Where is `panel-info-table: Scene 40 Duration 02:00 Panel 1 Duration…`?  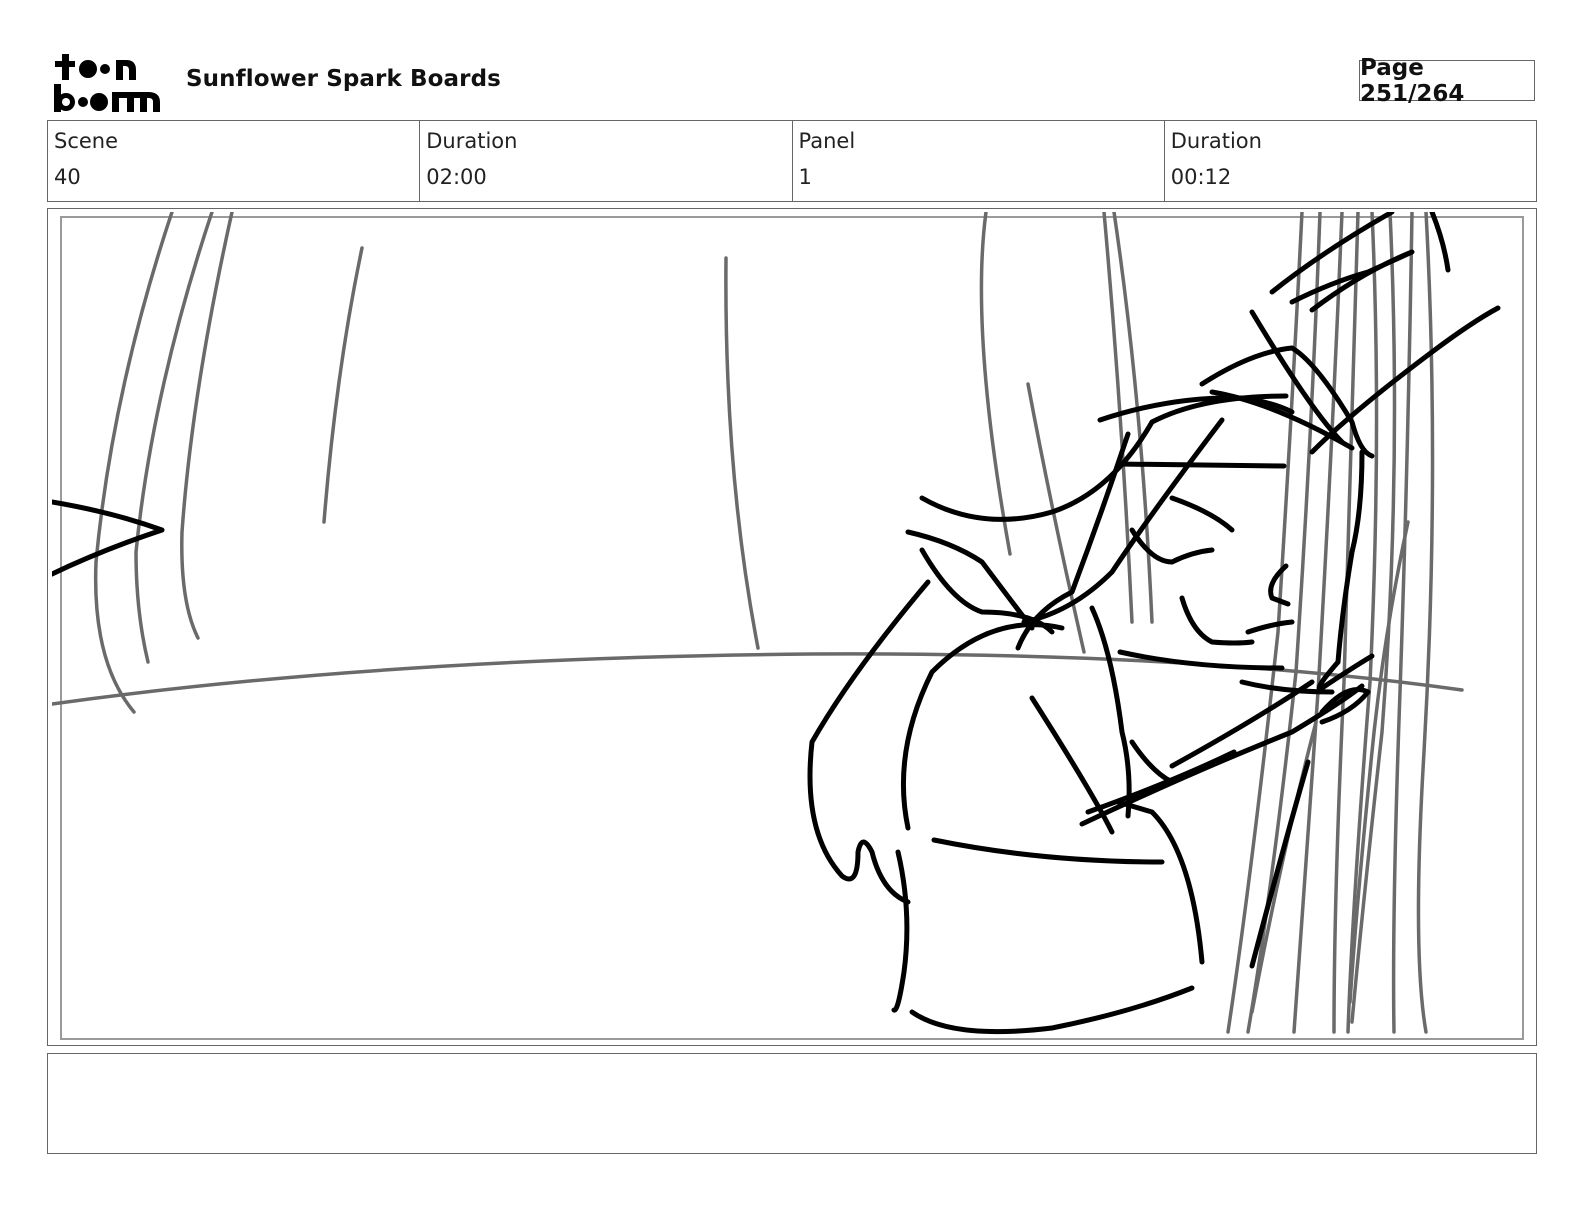
panel-info-table: Scene 40 Duration 02:00 Panel 1 Duration… is located at coordinates (792, 161).